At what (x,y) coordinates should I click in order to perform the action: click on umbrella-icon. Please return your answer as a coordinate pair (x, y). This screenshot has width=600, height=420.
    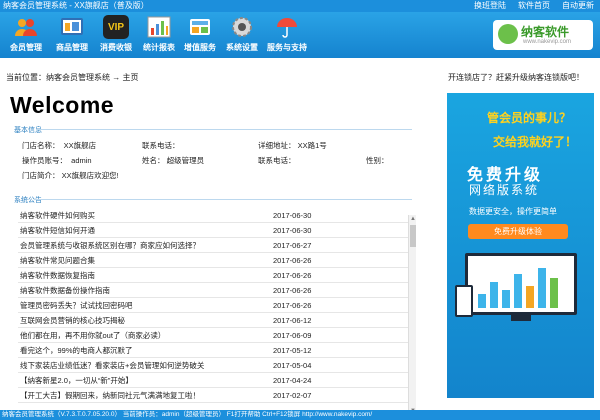
    Looking at the image, I should click on (287, 27).